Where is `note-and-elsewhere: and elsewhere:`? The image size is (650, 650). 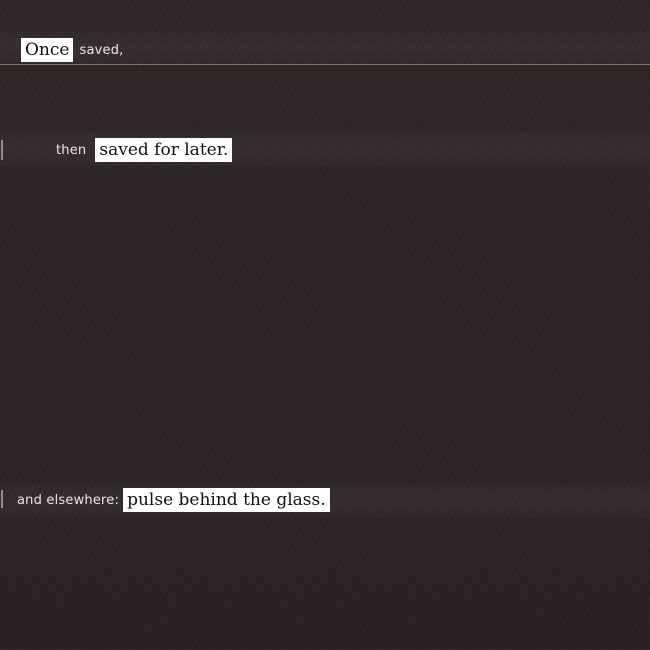 note-and-elsewhere: and elsewhere: is located at coordinates (68, 500).